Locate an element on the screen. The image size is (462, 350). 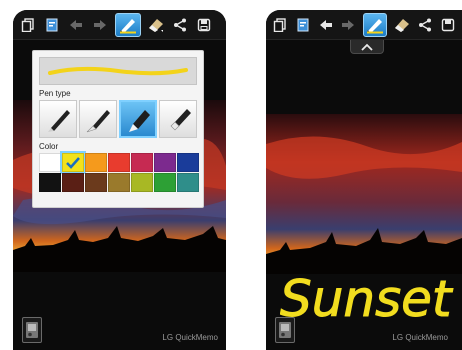
checkmark-icon is located at coordinates (73, 162).